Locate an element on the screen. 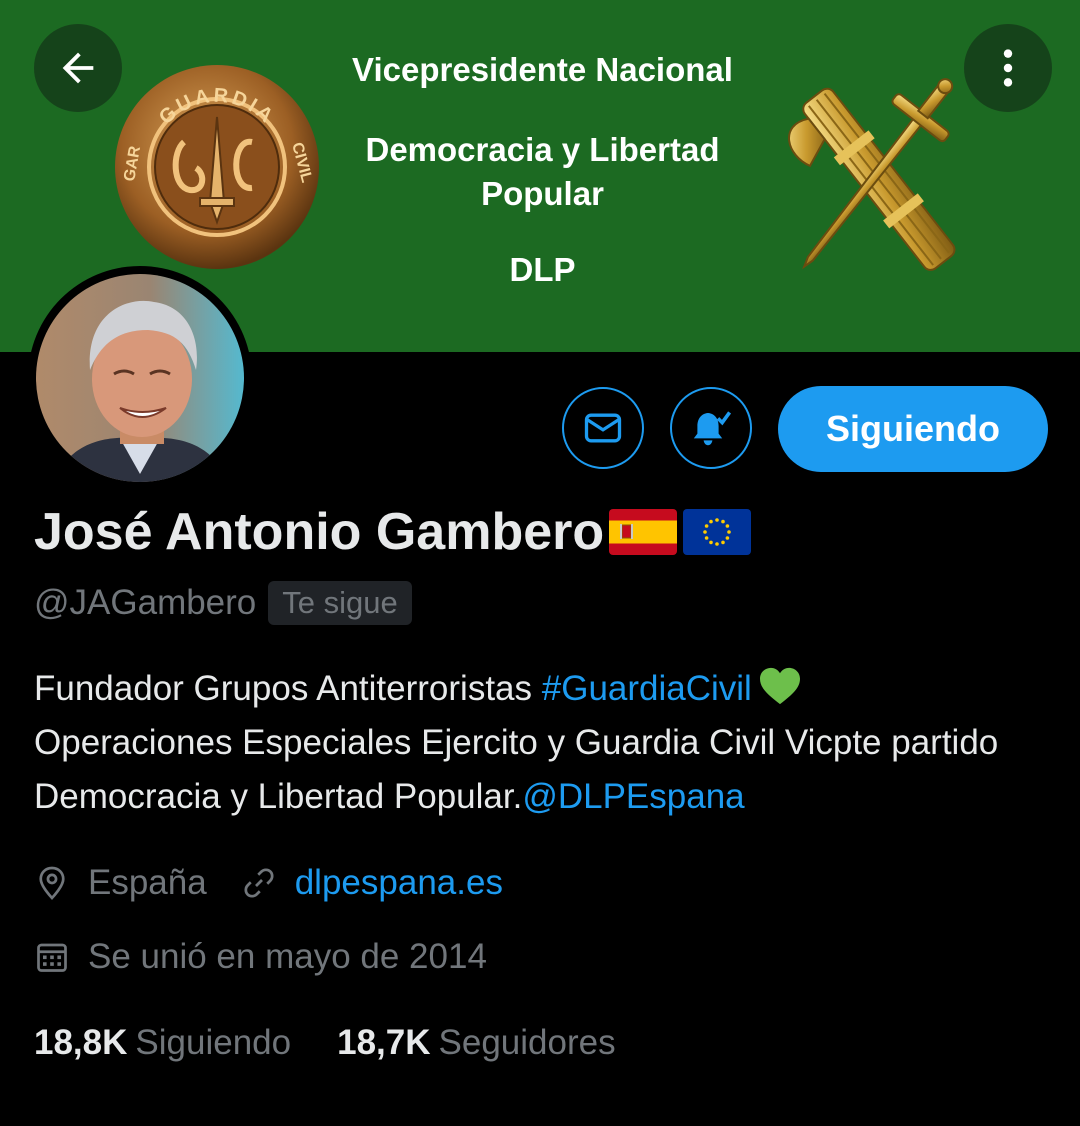  bio-mention-link: @DLPEspana is located at coordinates (633, 796).